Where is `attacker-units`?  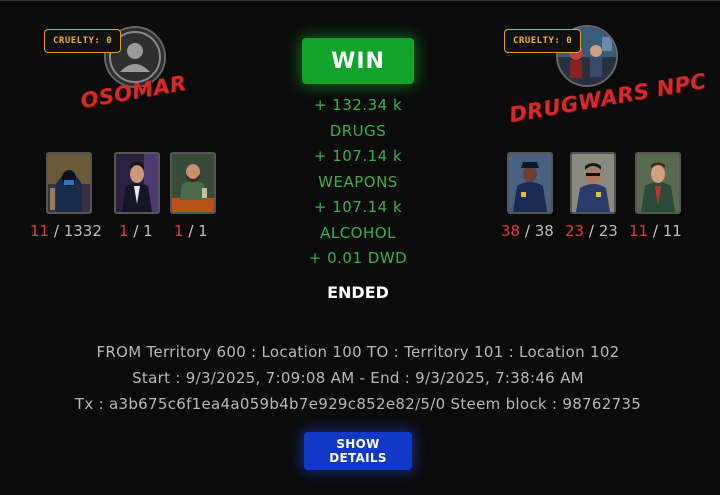
attacker-units is located at coordinates (130, 183).